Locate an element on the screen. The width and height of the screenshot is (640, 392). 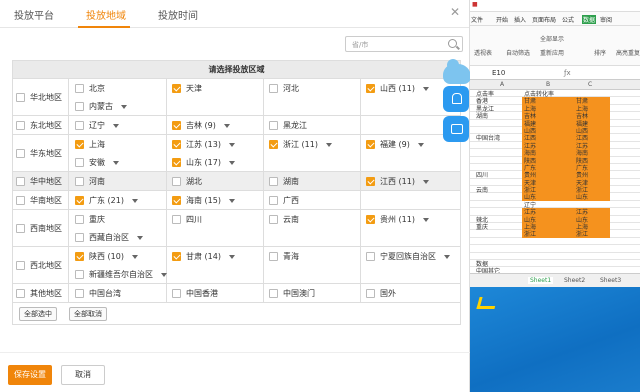
region-checkbox: 西北地区 is located at coordinates (42, 265).